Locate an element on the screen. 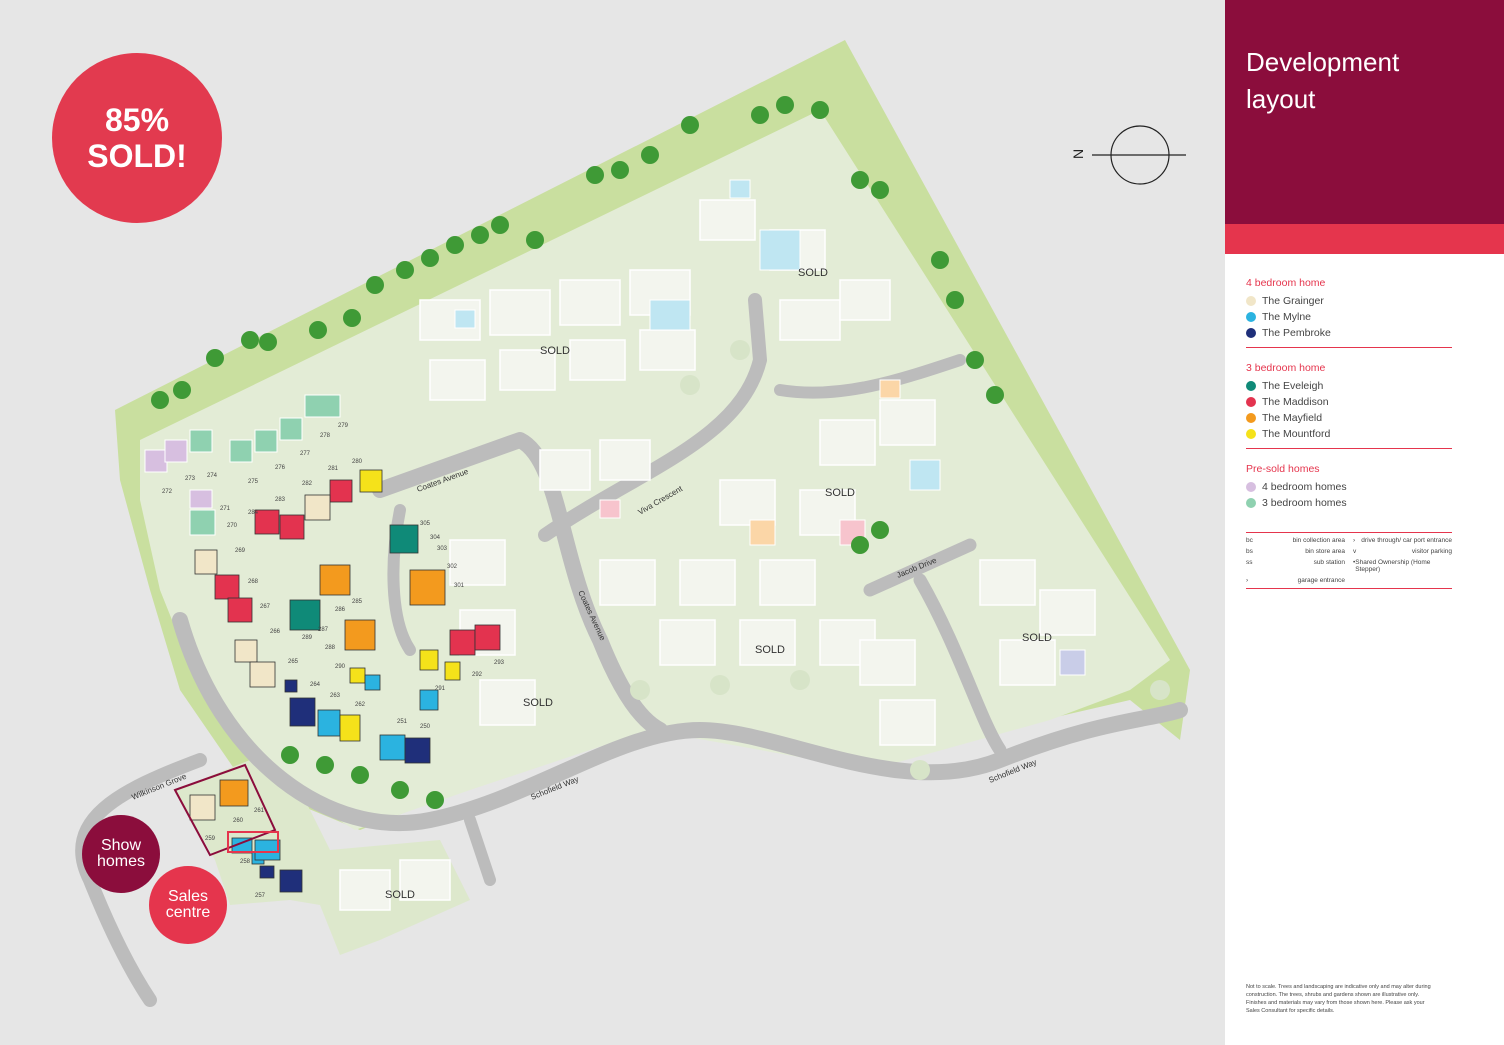 This screenshot has height=1045, width=1504. svg-text: 282 is located at coordinates (307, 484).